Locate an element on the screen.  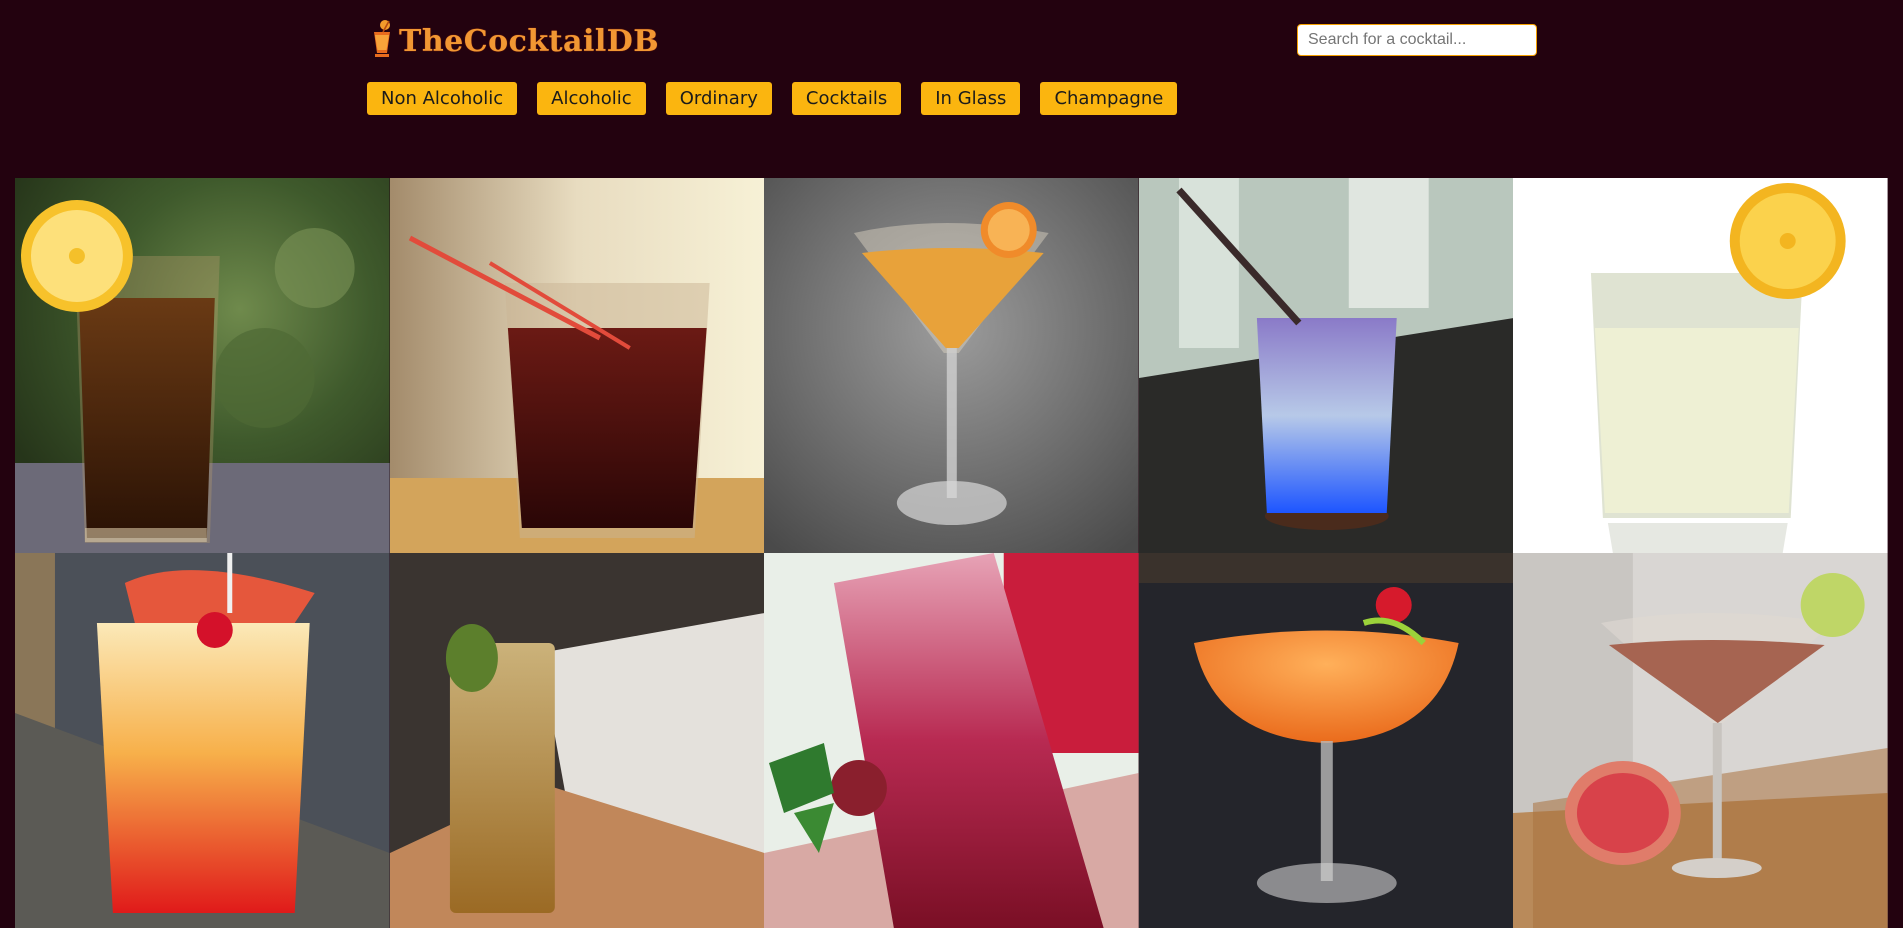
brand-name: TheCocktailDB is located at coordinates (529, 41).